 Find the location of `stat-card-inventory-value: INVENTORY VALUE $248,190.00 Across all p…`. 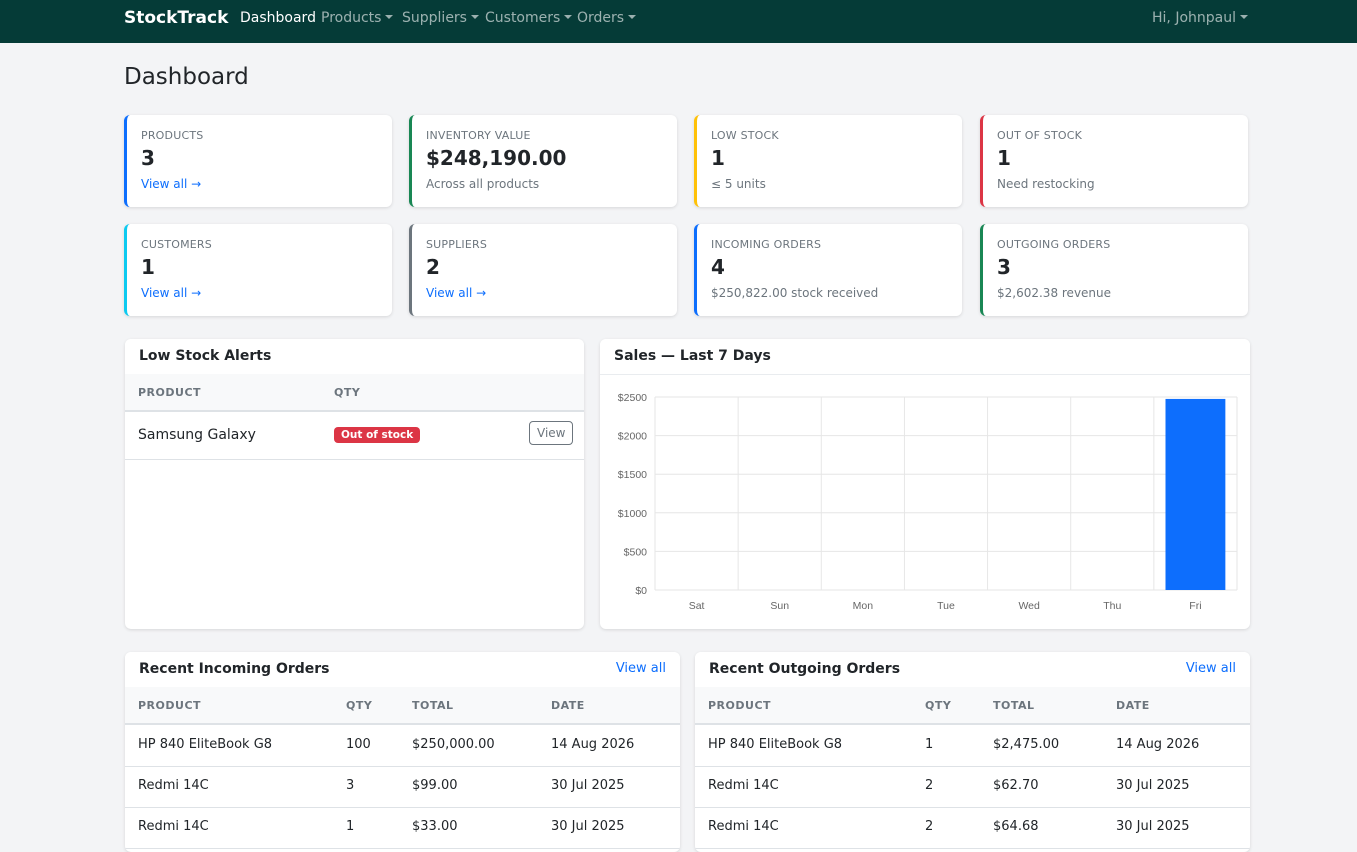

stat-card-inventory-value: INVENTORY VALUE $248,190.00 Across all p… is located at coordinates (543, 161).